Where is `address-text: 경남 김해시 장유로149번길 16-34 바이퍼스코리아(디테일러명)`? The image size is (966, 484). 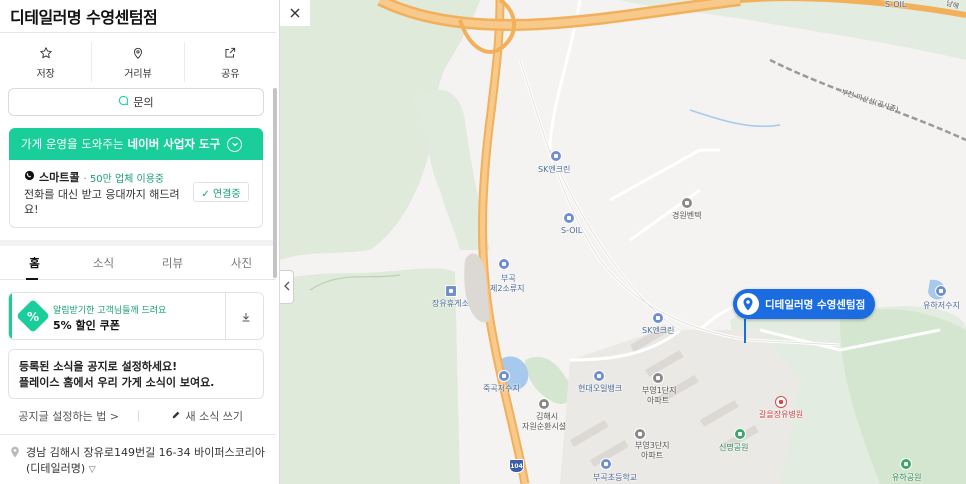
address-text: 경남 김해시 장유로149번길 16-34 바이퍼스코리아(디테일러명) is located at coordinates (145, 460).